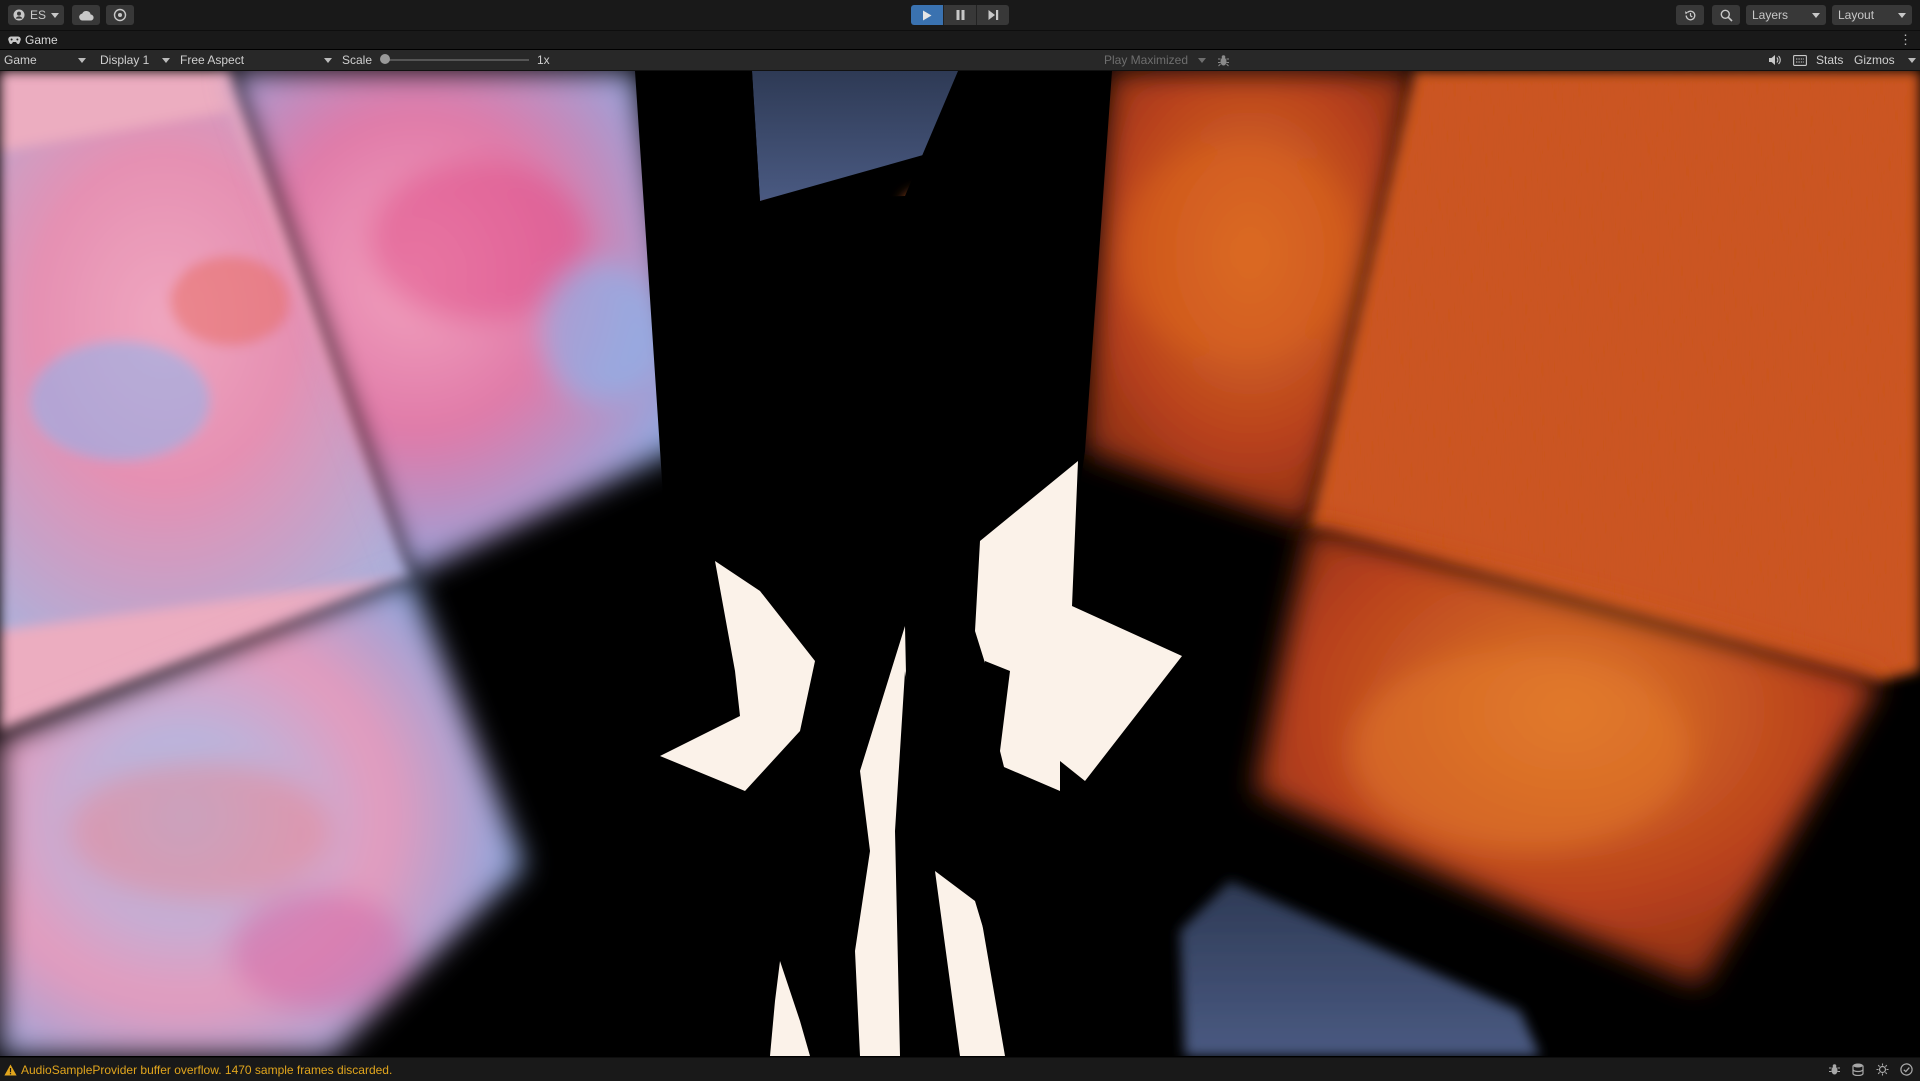 This screenshot has height=1081, width=1920. I want to click on step-button, so click(993, 15).